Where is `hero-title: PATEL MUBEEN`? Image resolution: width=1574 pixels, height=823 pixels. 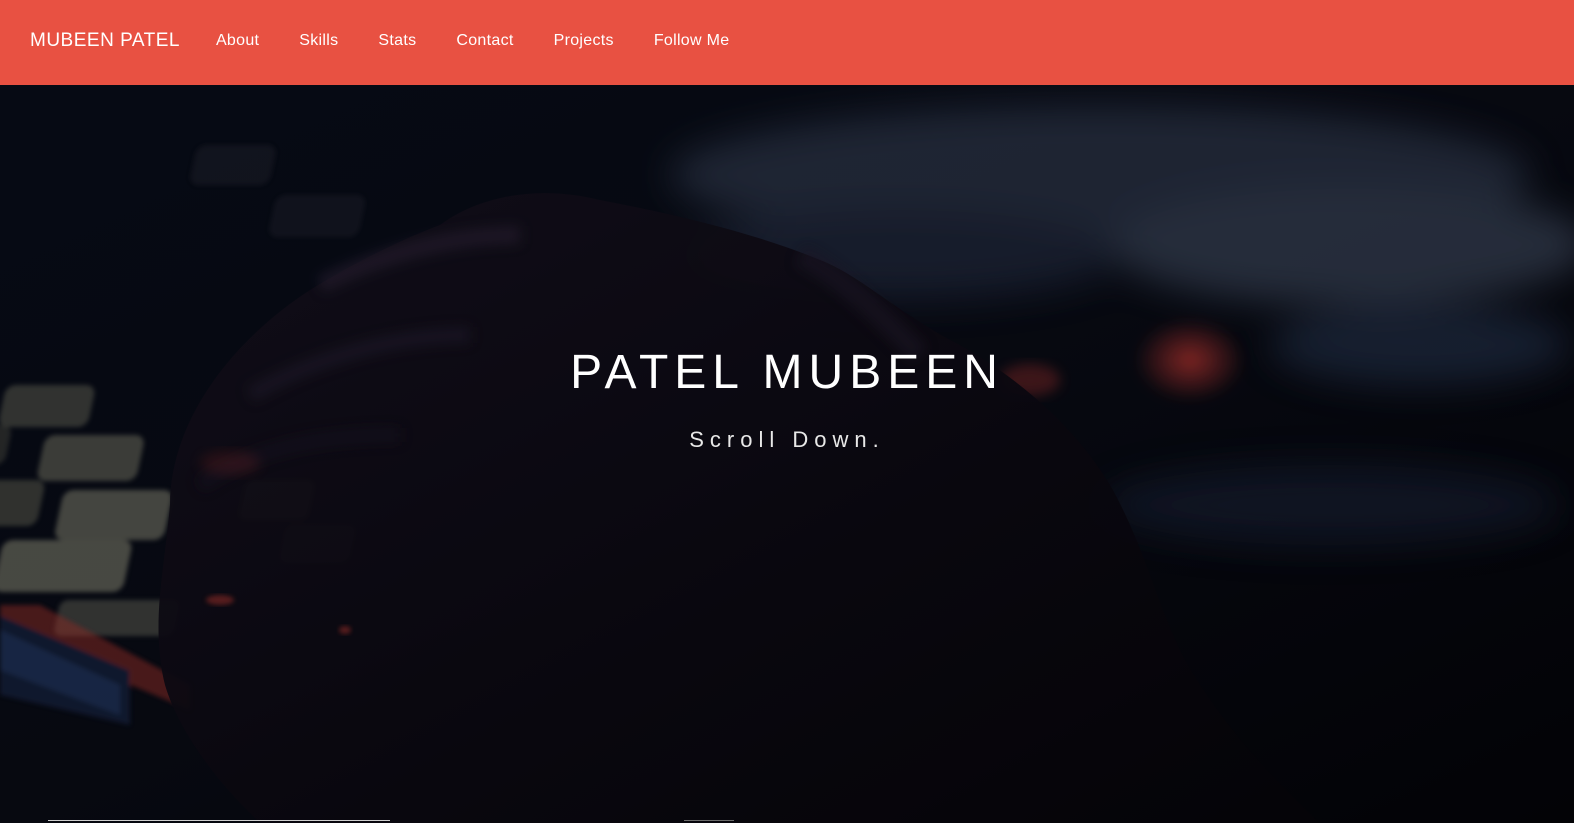 hero-title: PATEL MUBEEN is located at coordinates (787, 372).